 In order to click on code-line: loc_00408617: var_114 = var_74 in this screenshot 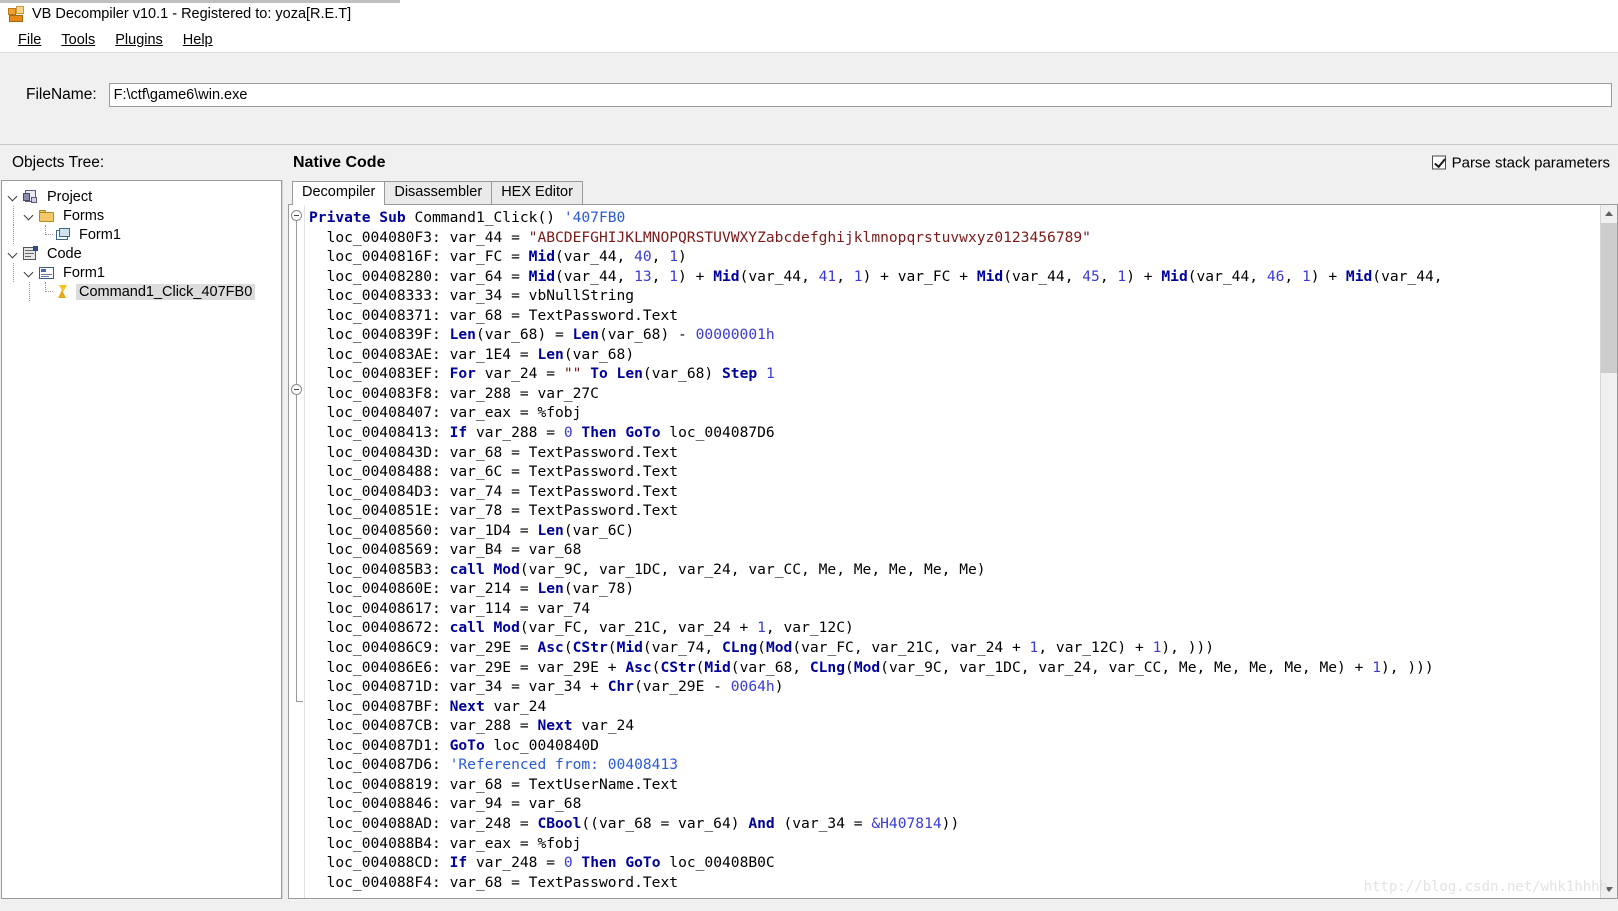, I will do `click(963, 609)`.